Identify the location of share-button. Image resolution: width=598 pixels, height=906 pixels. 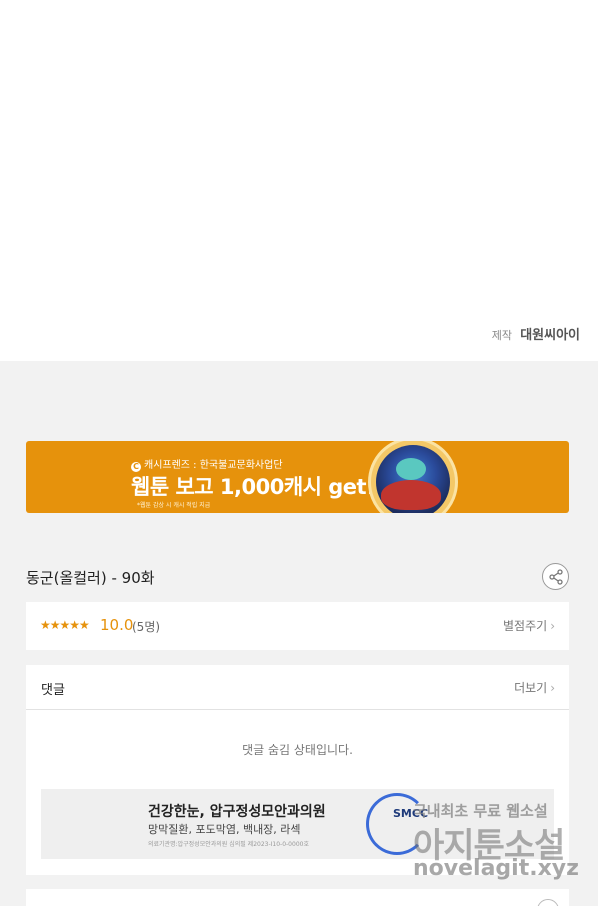
(555, 576).